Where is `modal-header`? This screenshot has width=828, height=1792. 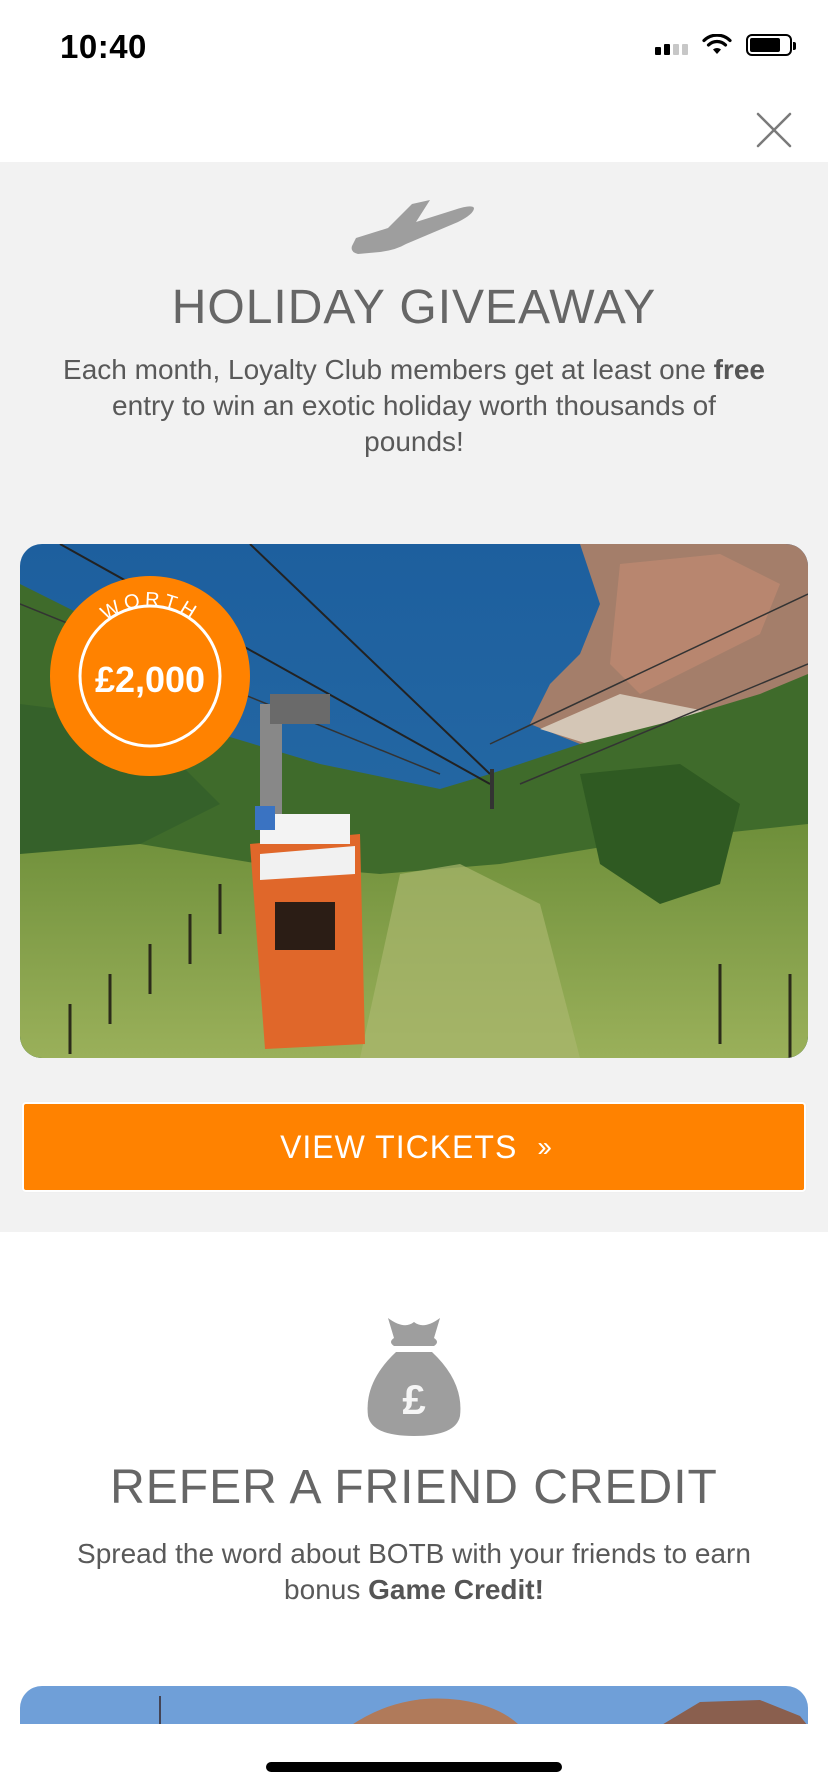 modal-header is located at coordinates (414, 131).